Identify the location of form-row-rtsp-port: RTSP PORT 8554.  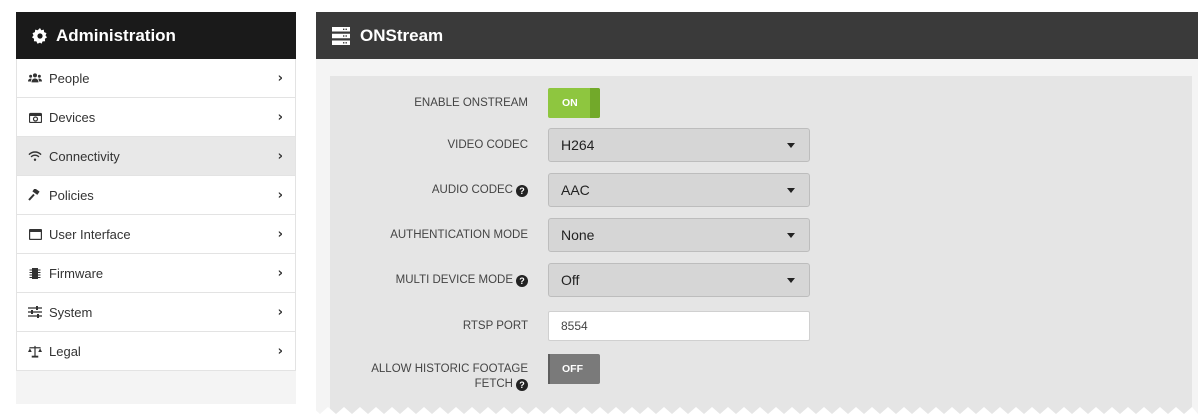
(570, 326).